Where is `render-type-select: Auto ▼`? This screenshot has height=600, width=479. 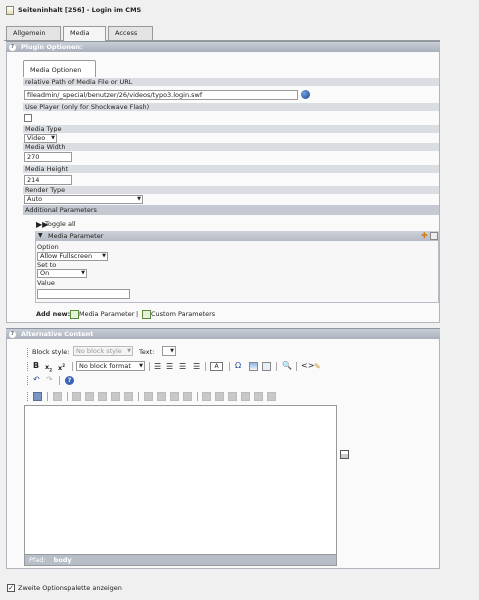 render-type-select: Auto ▼ is located at coordinates (83, 199).